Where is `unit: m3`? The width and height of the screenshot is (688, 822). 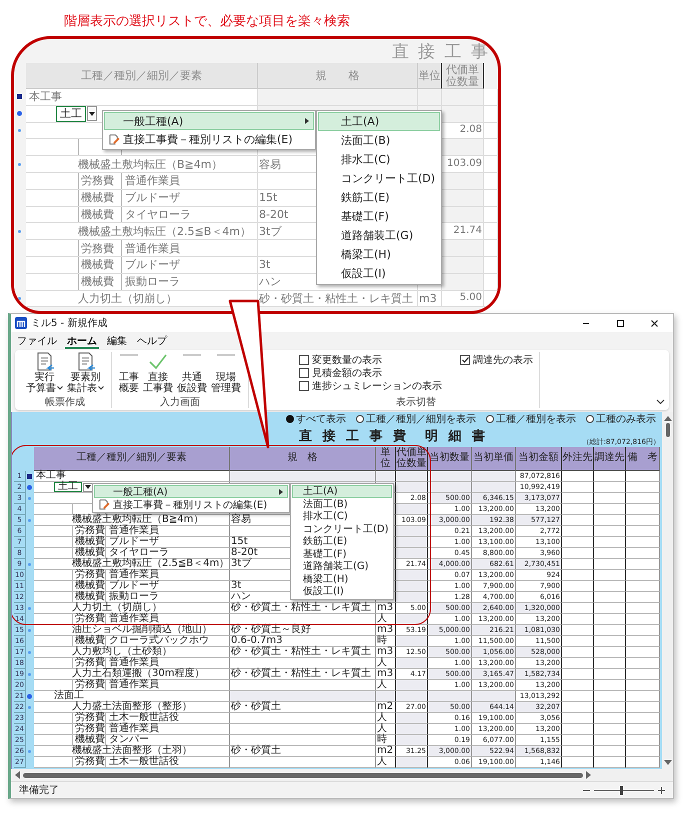
unit: m3 is located at coordinates (386, 608).